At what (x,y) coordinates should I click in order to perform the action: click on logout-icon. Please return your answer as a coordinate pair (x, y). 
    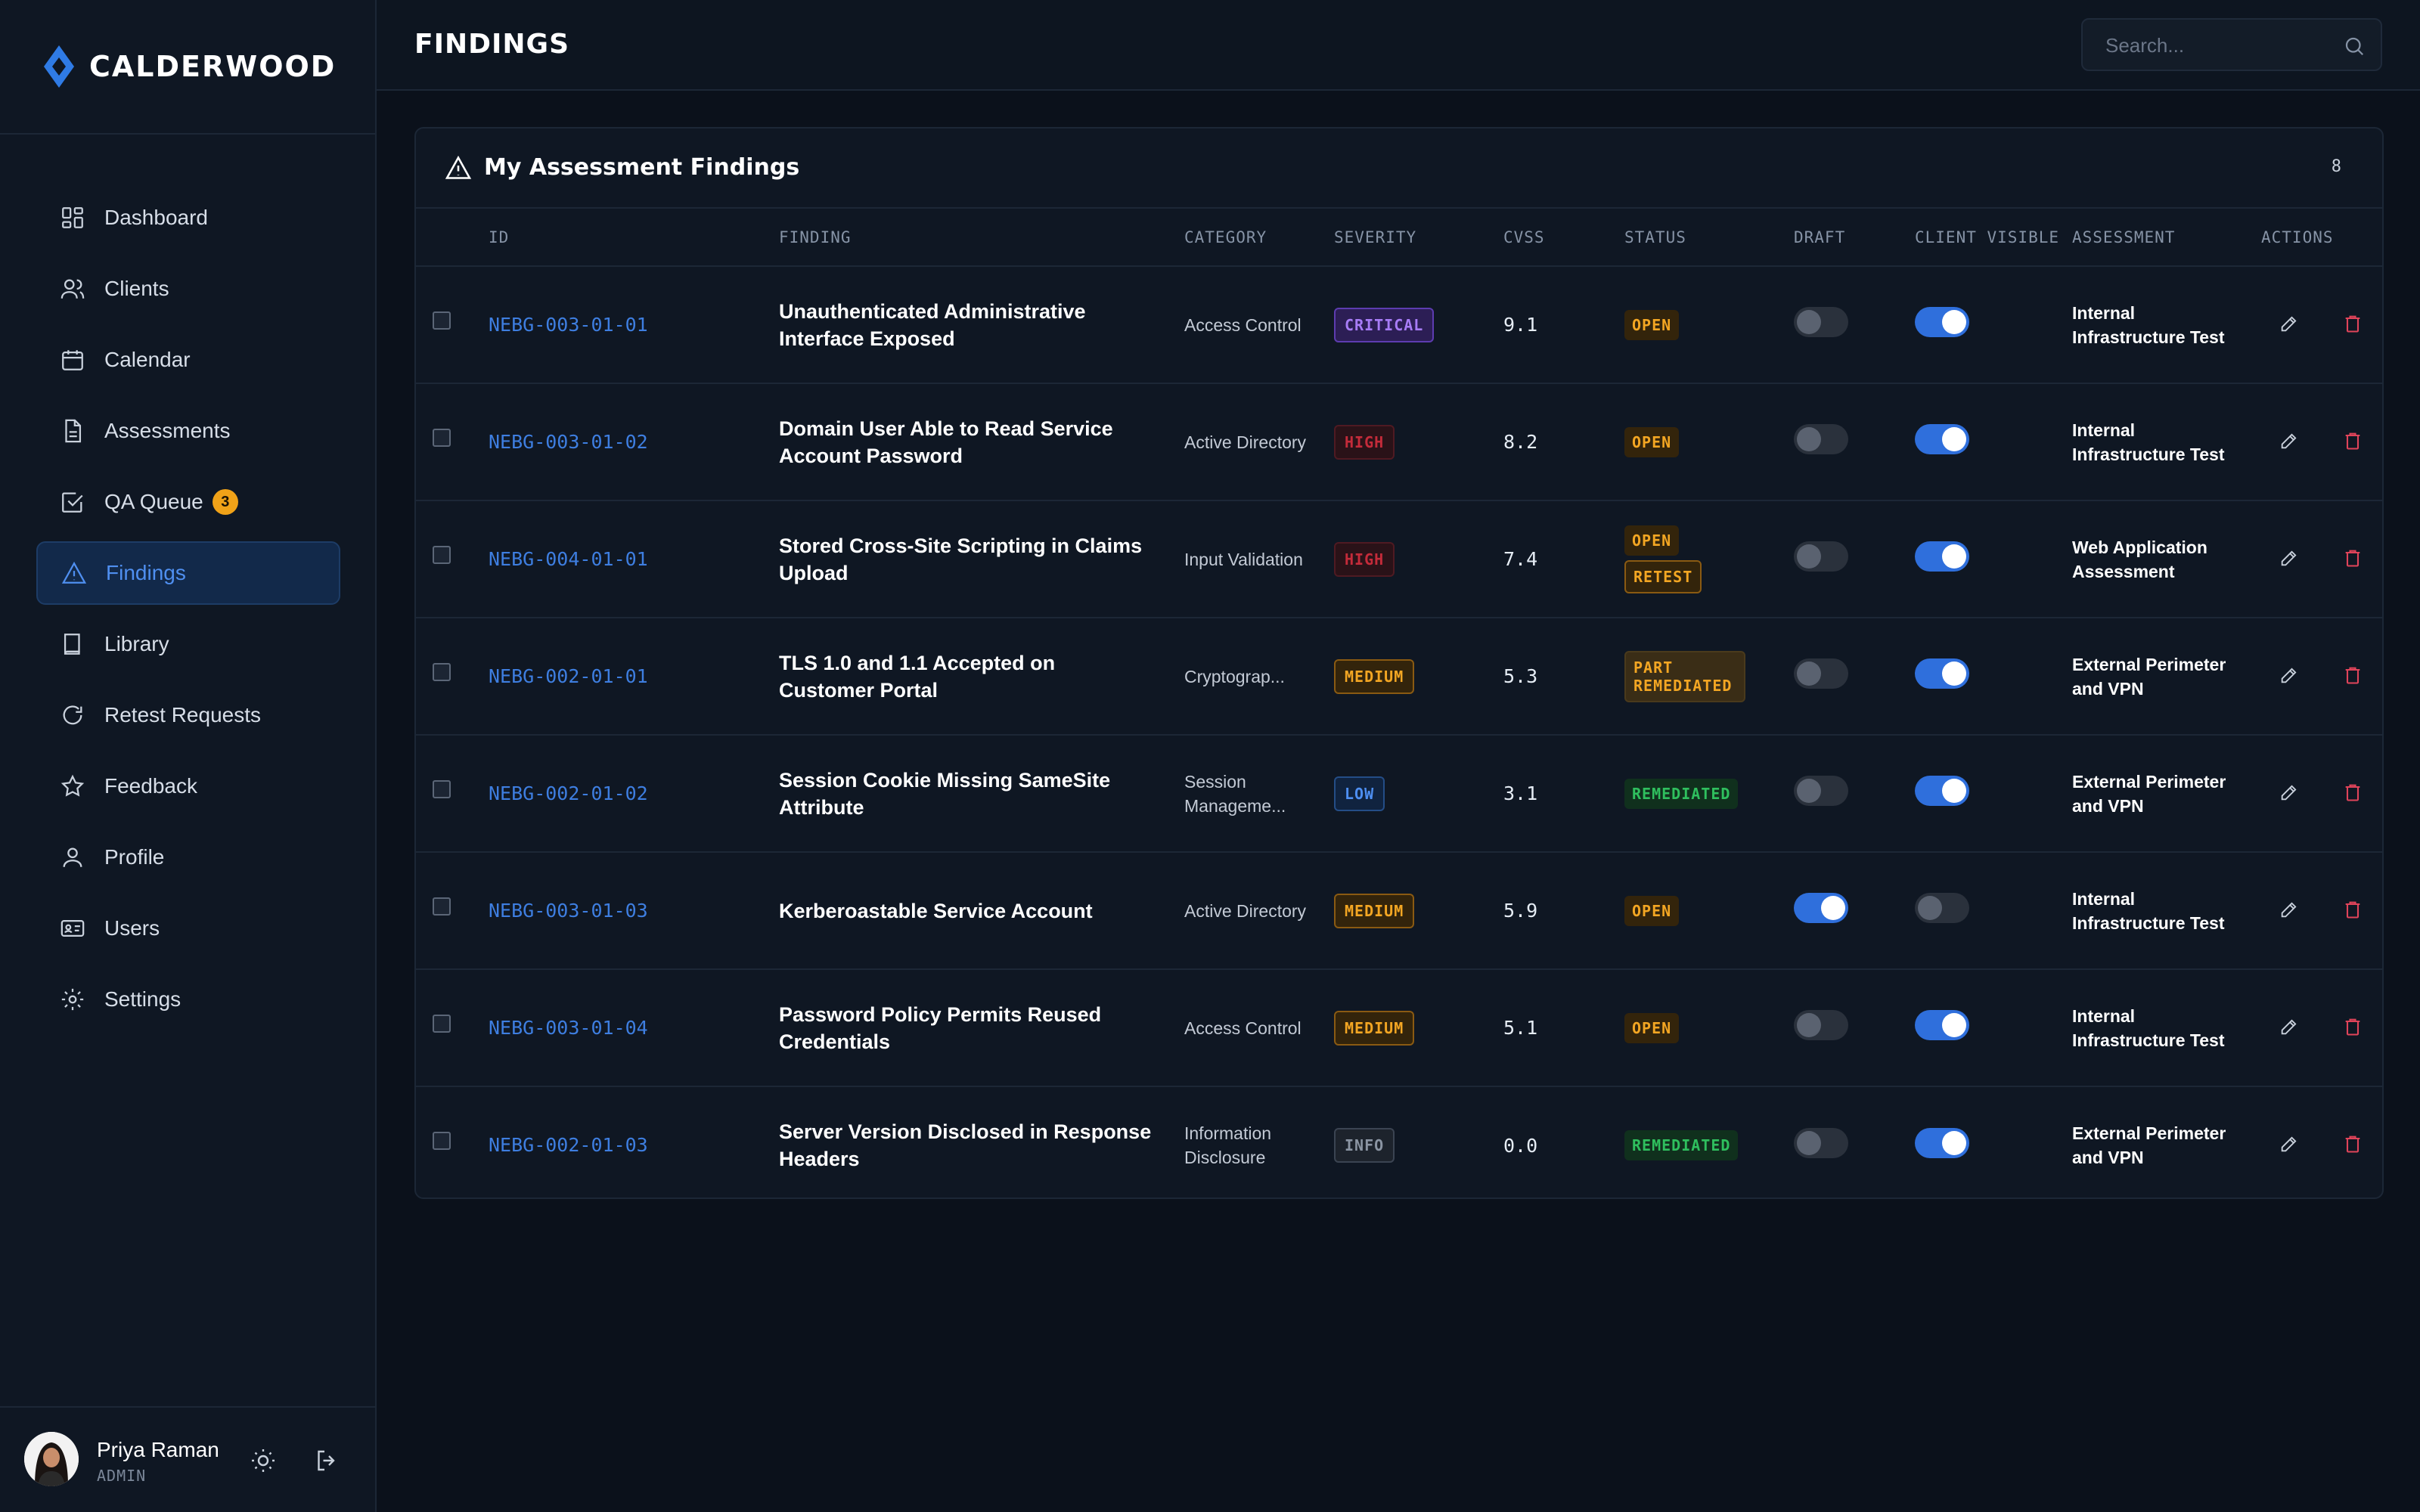
    Looking at the image, I should click on (326, 1460).